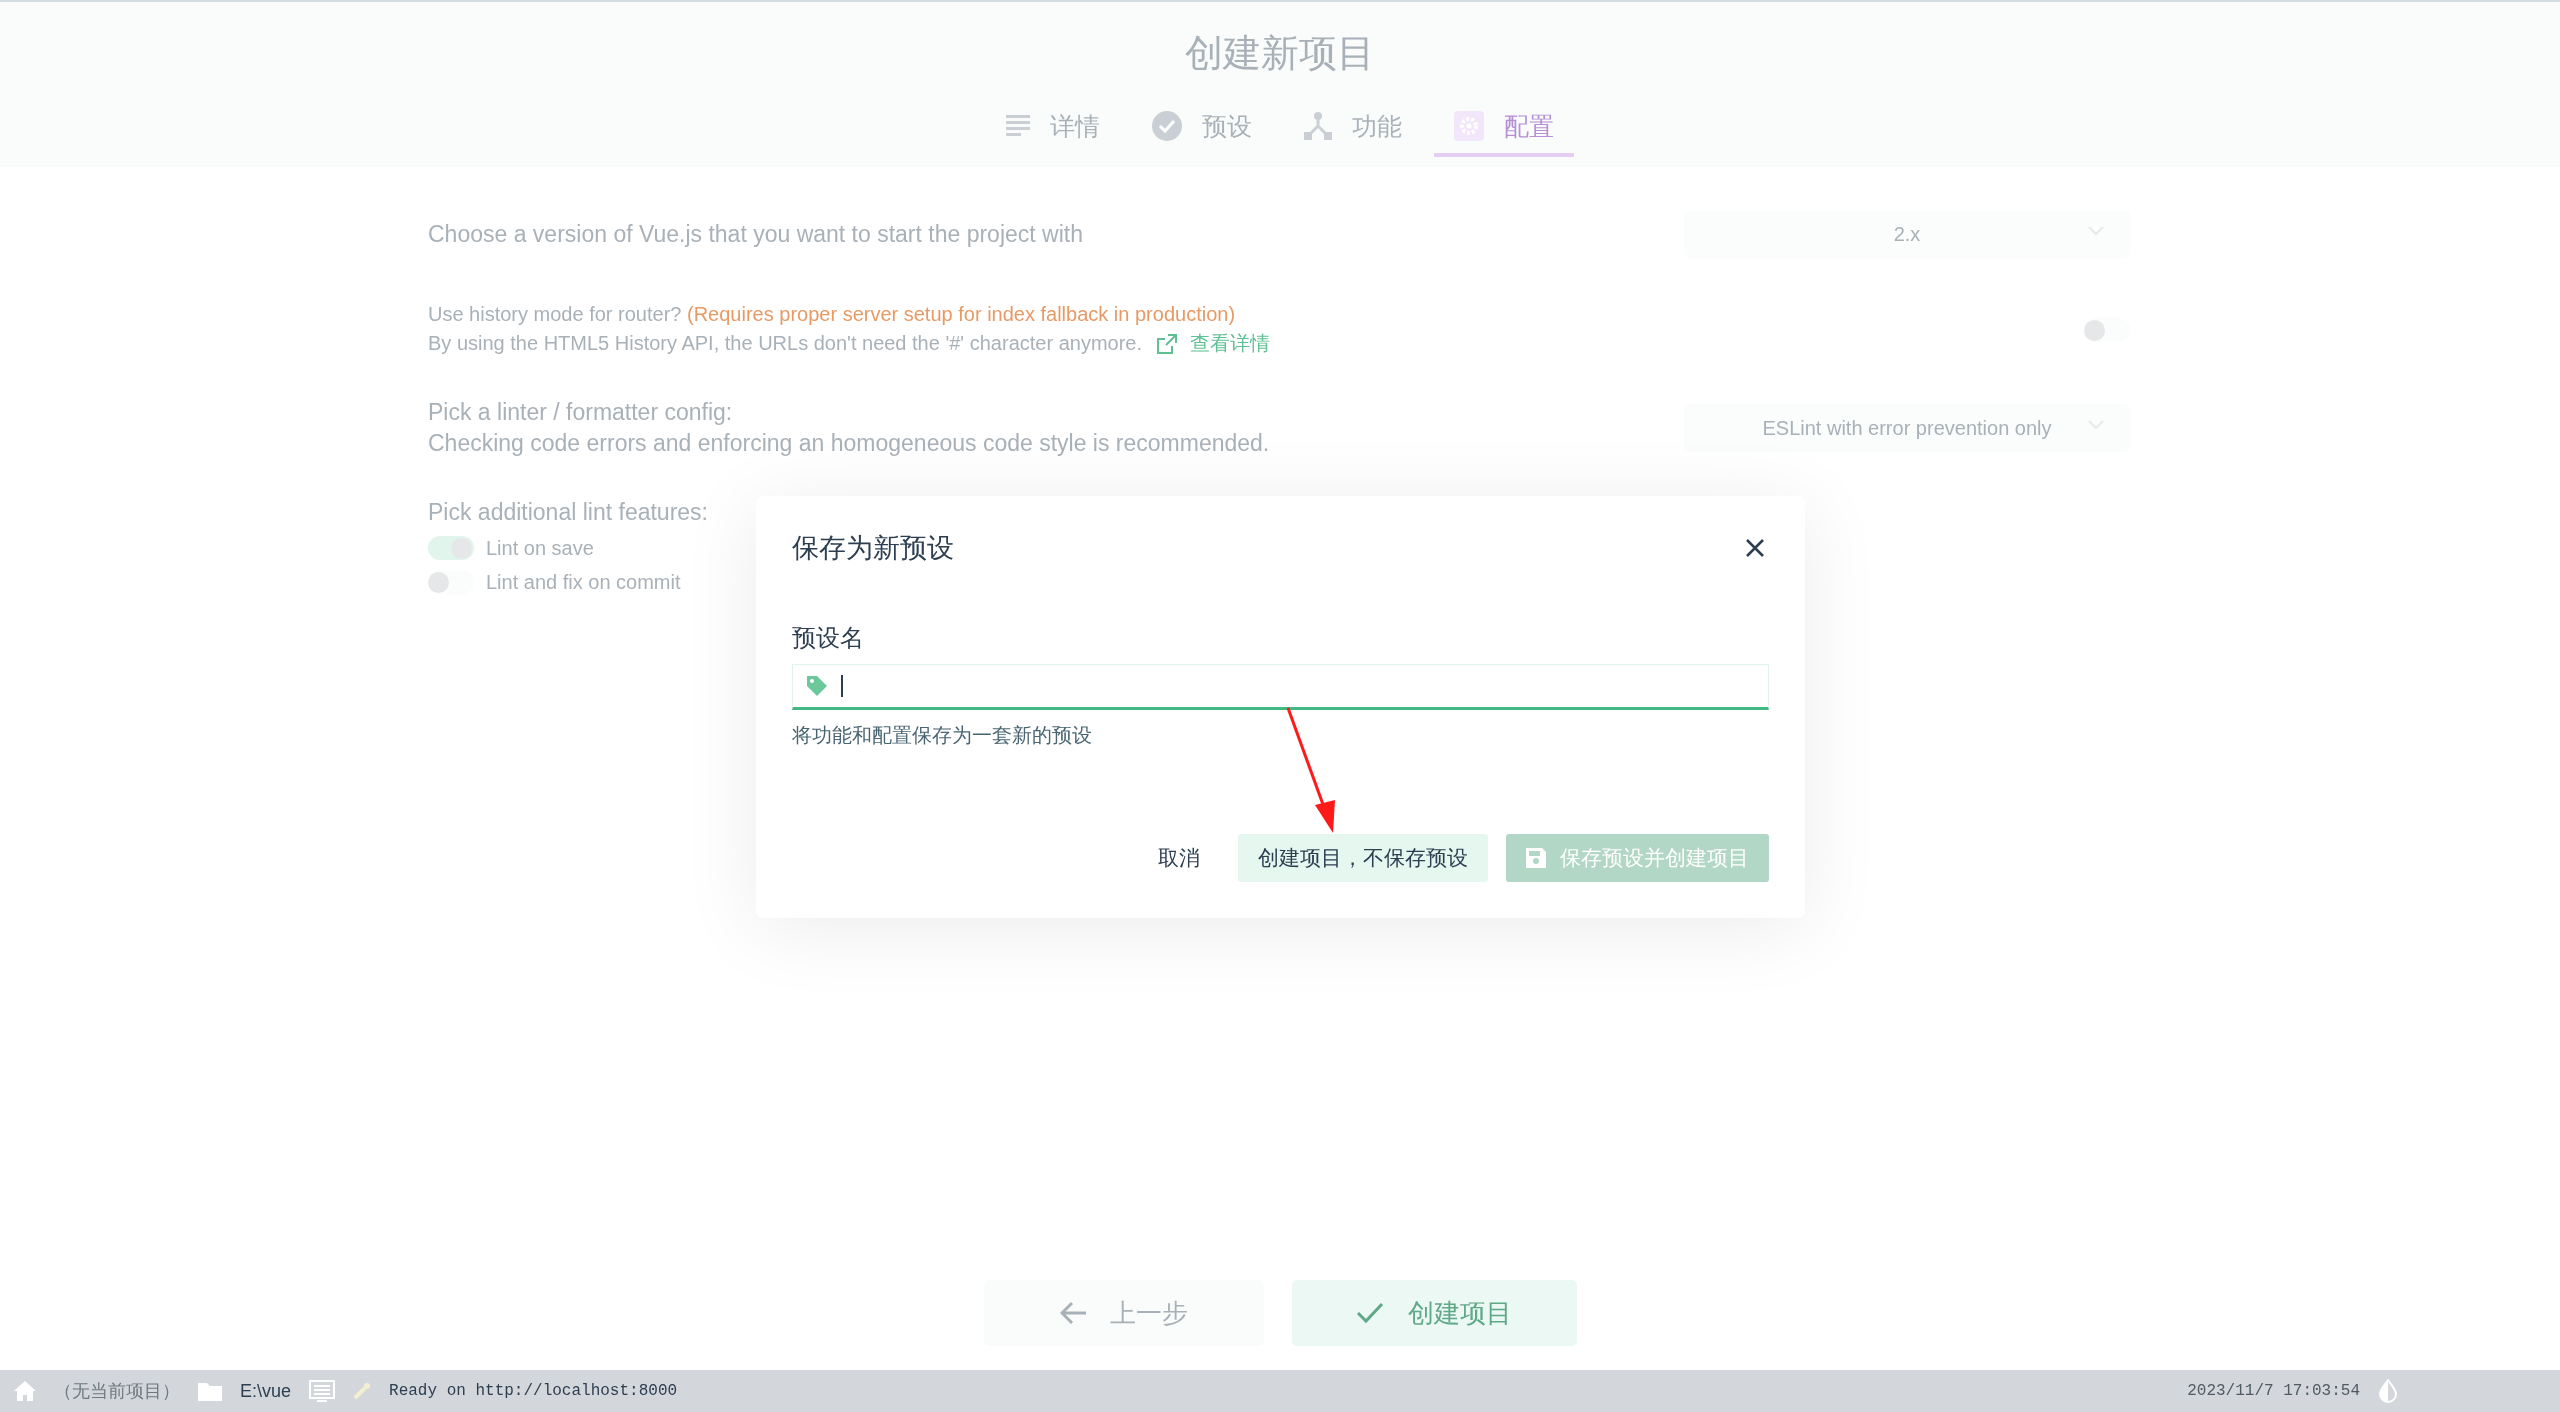  I want to click on terminal-icon, so click(322, 1391).